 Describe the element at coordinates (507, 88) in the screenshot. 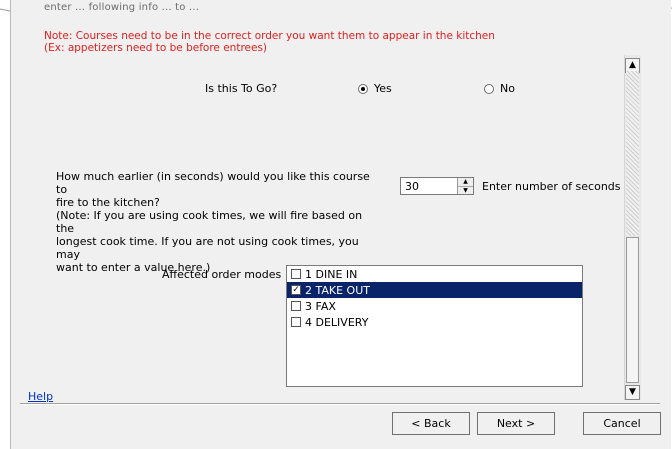

I see `to-go-no-label: No` at that location.